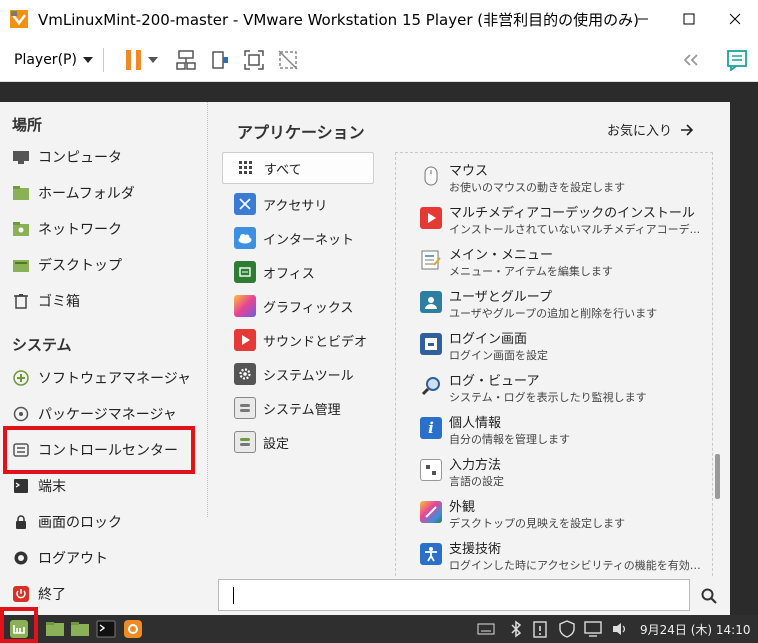 The image size is (758, 643). What do you see at coordinates (565, 268) in the screenshot?
I see `app-main-menu: メイン・メニュー メニュー・アイテムを編集します` at bounding box center [565, 268].